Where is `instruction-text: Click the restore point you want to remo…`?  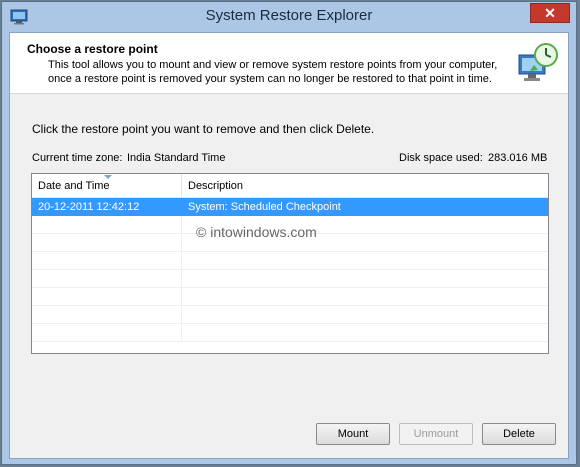
instruction-text: Click the restore point you want to remo… is located at coordinates (203, 129).